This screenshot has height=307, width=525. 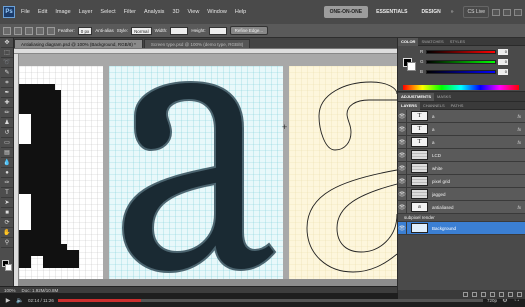 I want to click on new-selection-icon, so click(x=18, y=30).